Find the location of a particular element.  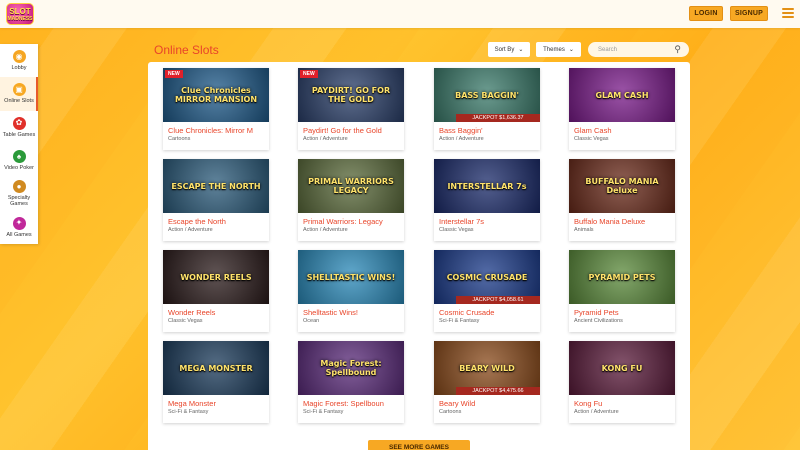

themes-dropdown: Themes ⌄ is located at coordinates (558, 49).